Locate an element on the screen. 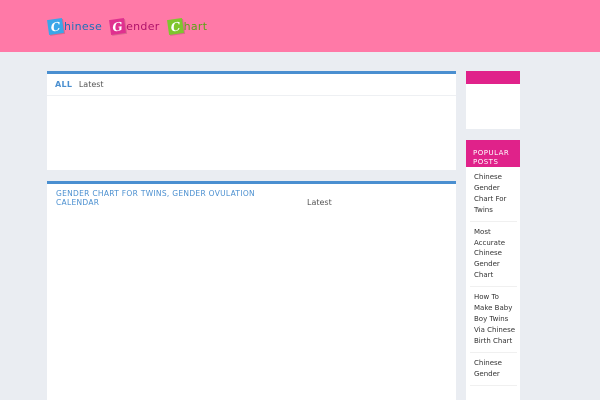 Image resolution: width=600 pixels, height=400 pixels. logo-word-chinese: C hinese is located at coordinates (75, 26).